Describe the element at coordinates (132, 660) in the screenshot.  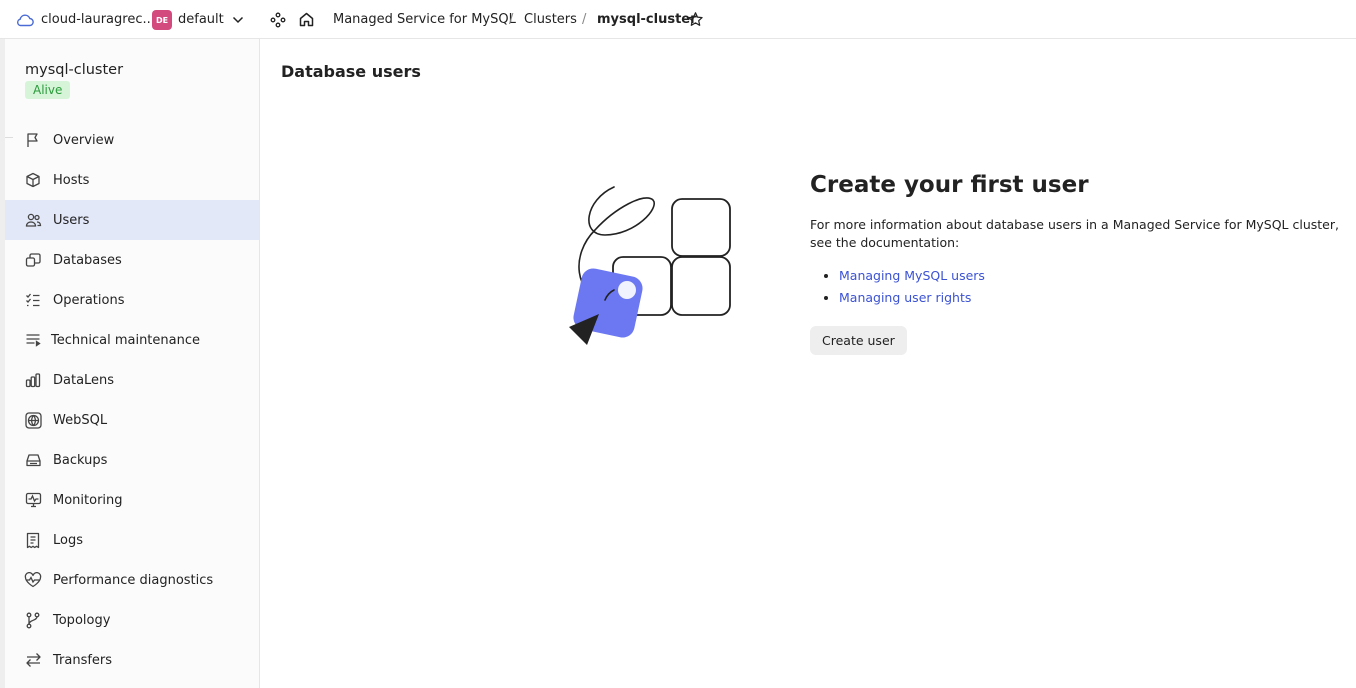
I see `sidebar-item-transfers: Transfers` at that location.